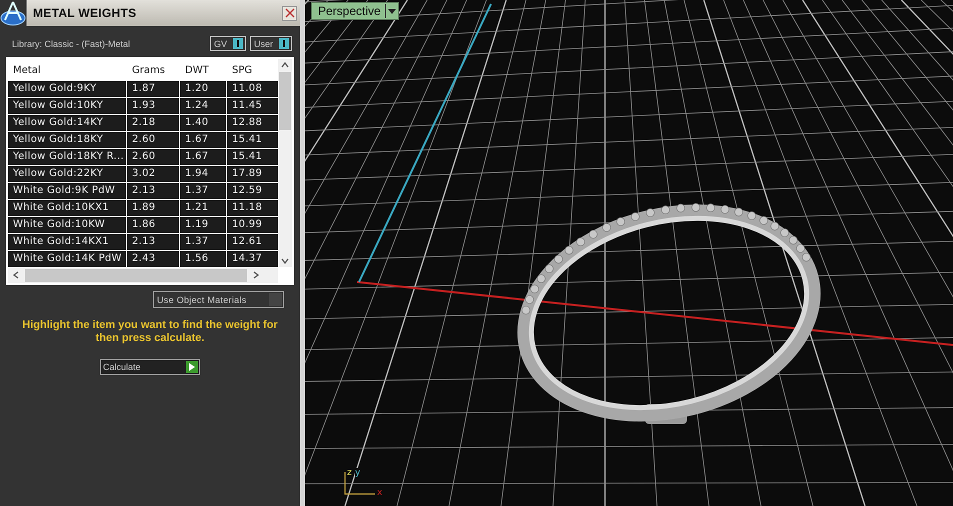 The height and width of the screenshot is (506, 953). What do you see at coordinates (67, 225) in the screenshot?
I see `table-cell: White Gold:10KW` at bounding box center [67, 225].